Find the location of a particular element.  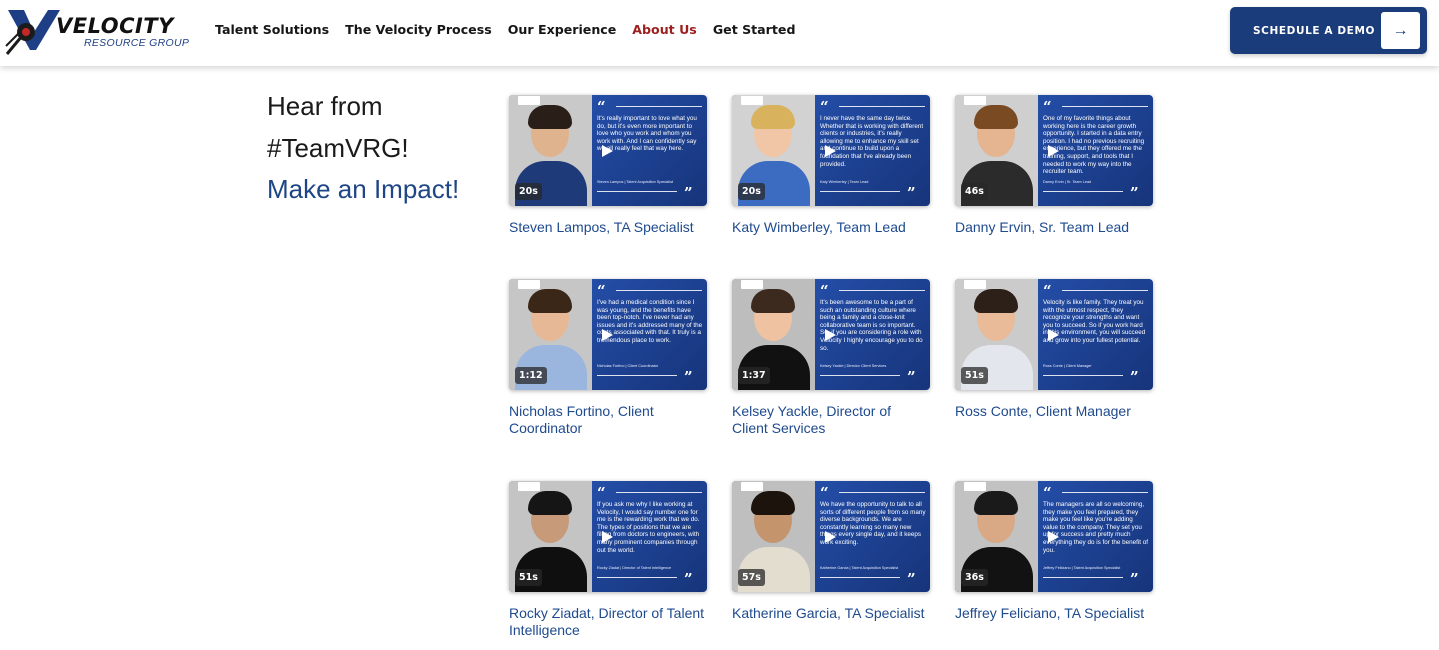

intro-line-3: Make an Impact! is located at coordinates (363, 189).